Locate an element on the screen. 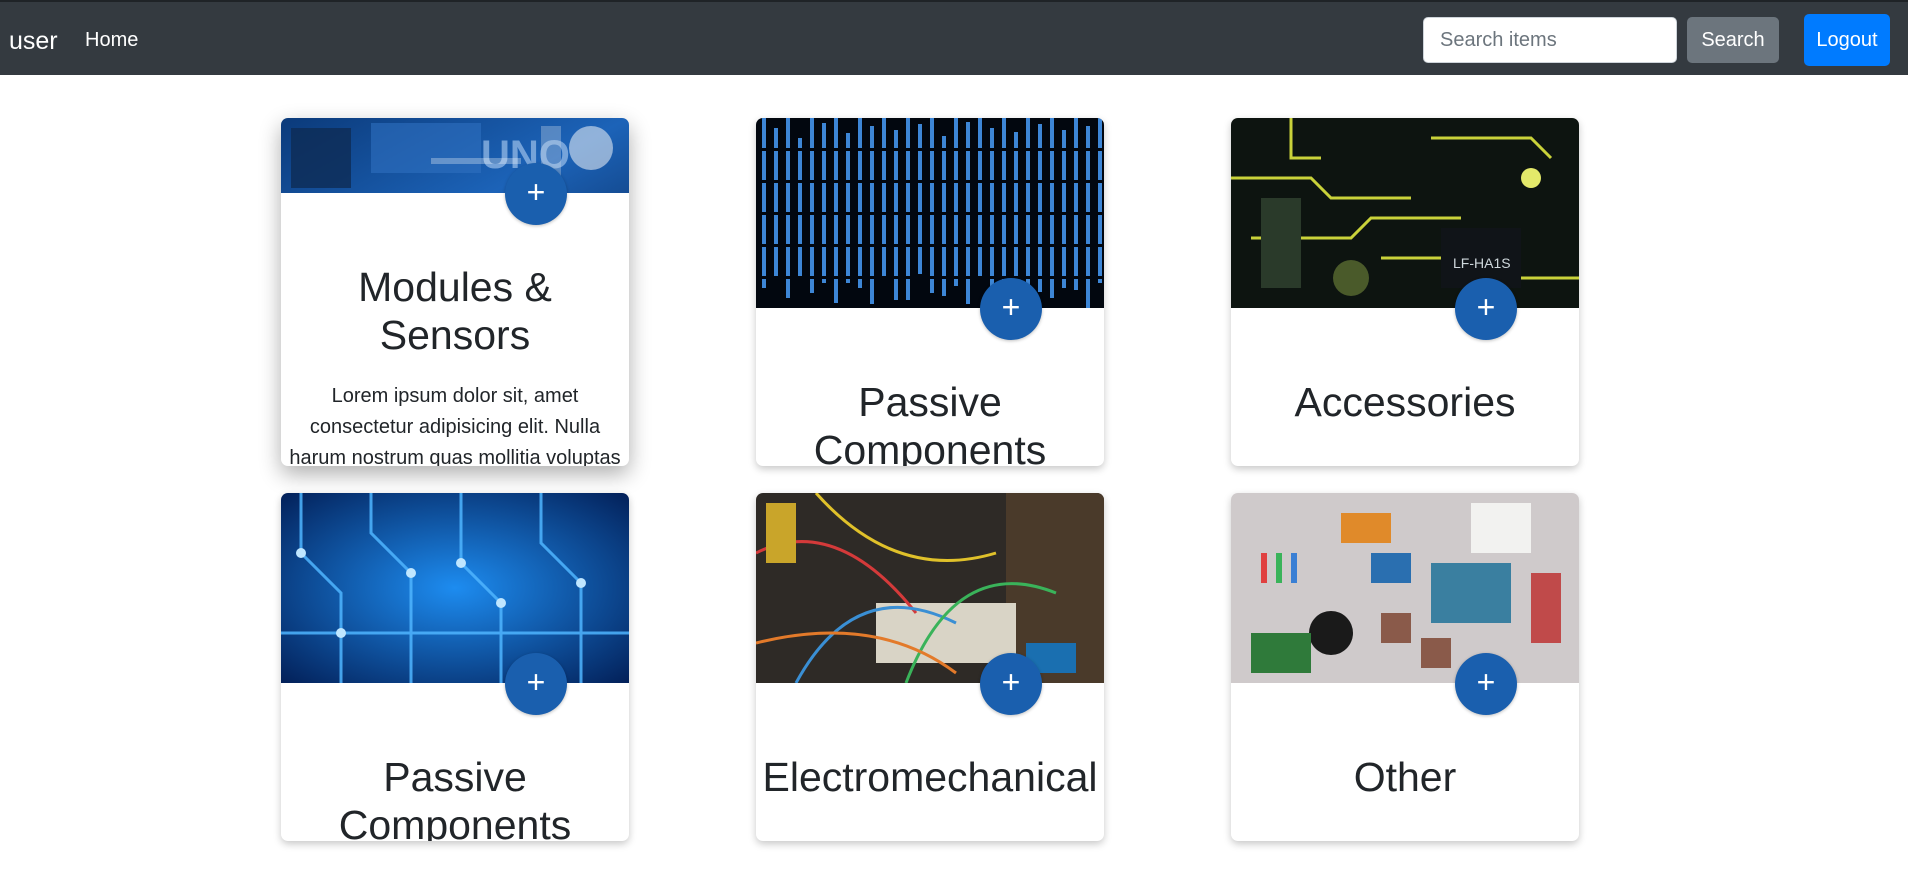 The image size is (1908, 889). card-title: Modules & Sensors is located at coordinates (455, 311).